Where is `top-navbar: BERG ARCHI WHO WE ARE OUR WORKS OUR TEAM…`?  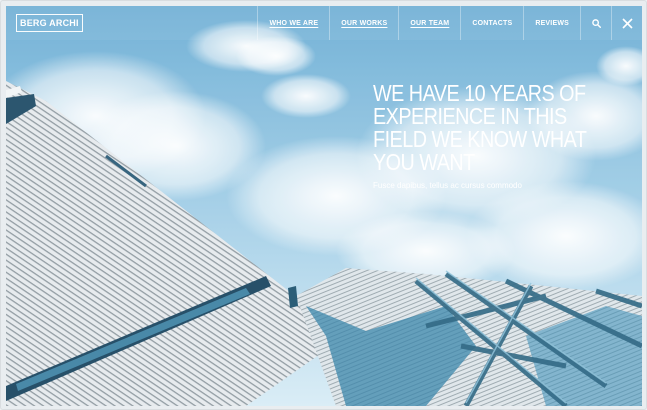 top-navbar: BERG ARCHI WHO WE ARE OUR WORKS OUR TEAM… is located at coordinates (324, 23).